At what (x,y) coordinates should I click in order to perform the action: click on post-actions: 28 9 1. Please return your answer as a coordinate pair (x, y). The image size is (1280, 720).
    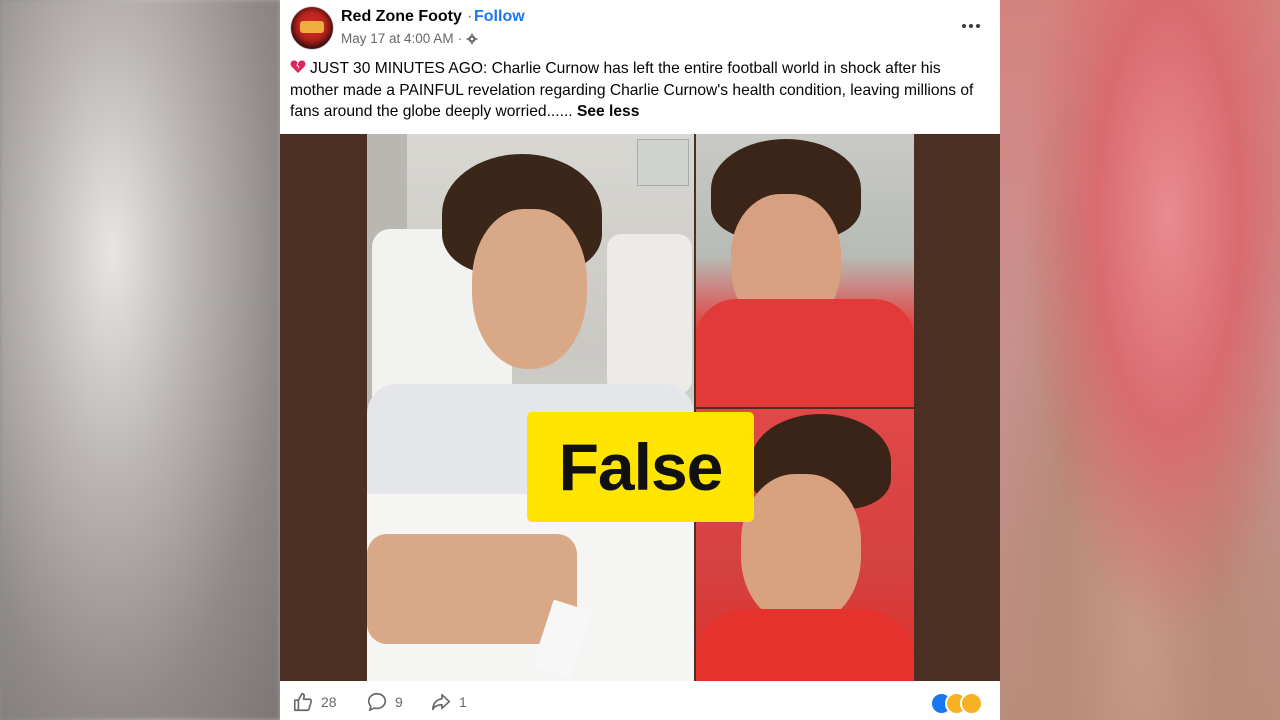
    Looking at the image, I should click on (640, 702).